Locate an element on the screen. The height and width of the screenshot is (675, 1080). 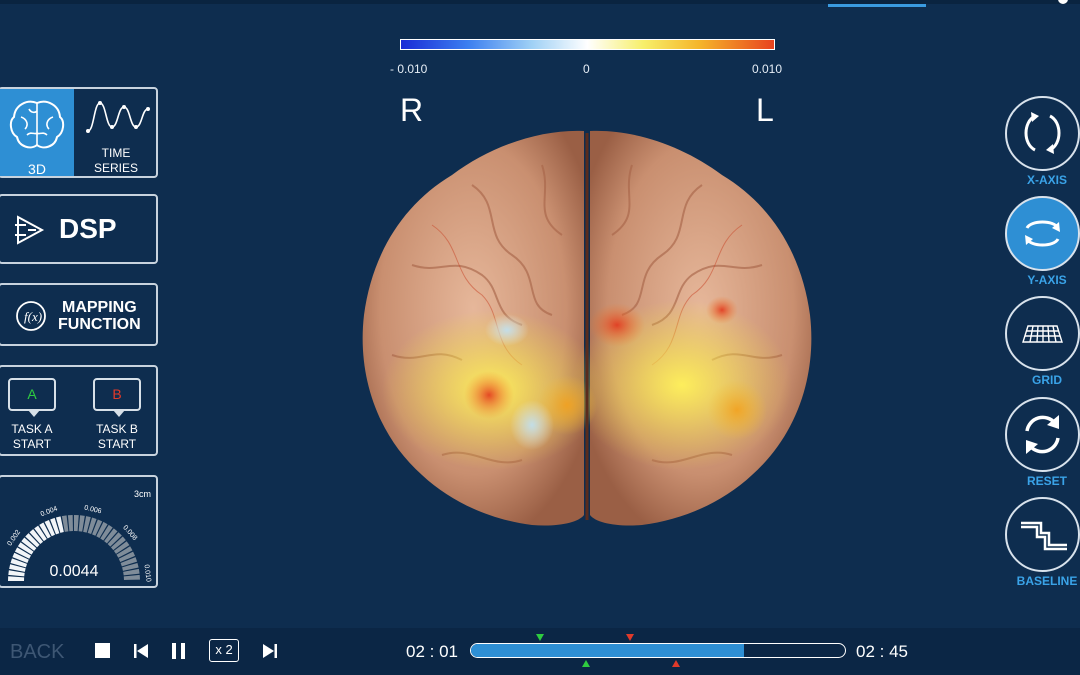
time-series-label-line2: SERIES is located at coordinates (115, 168).